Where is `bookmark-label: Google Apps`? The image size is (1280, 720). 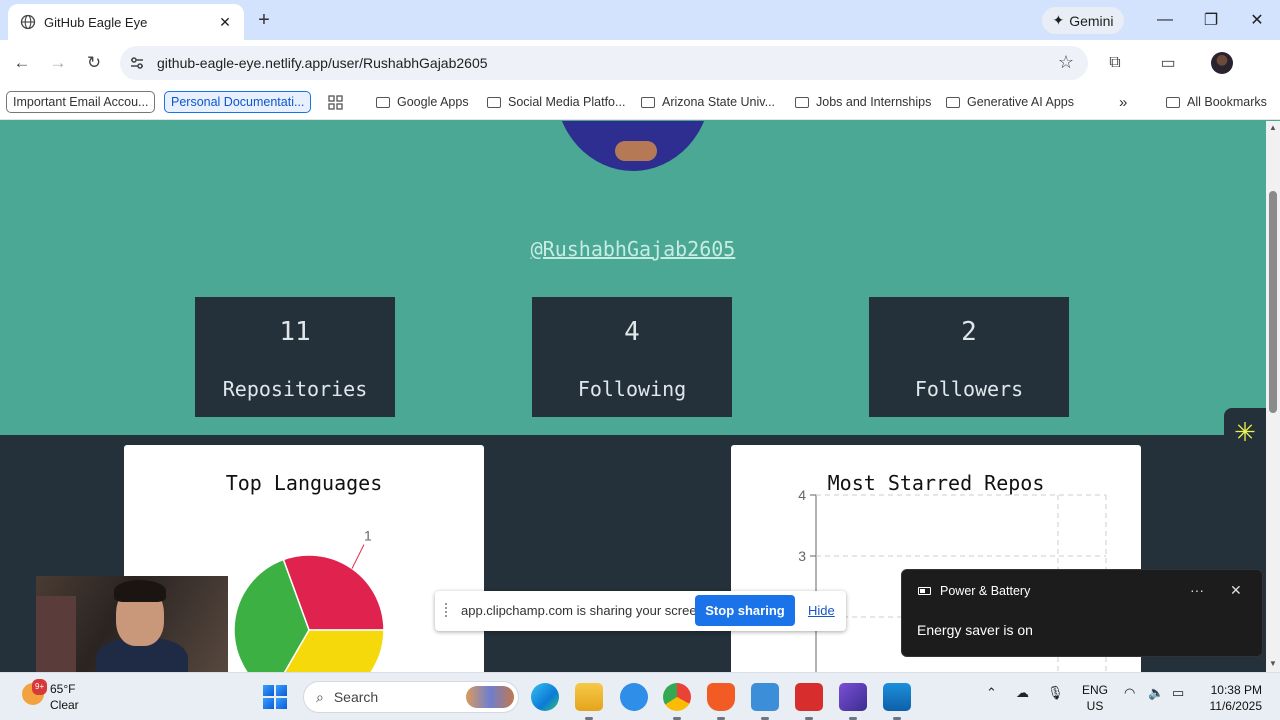 bookmark-label: Google Apps is located at coordinates (433, 102).